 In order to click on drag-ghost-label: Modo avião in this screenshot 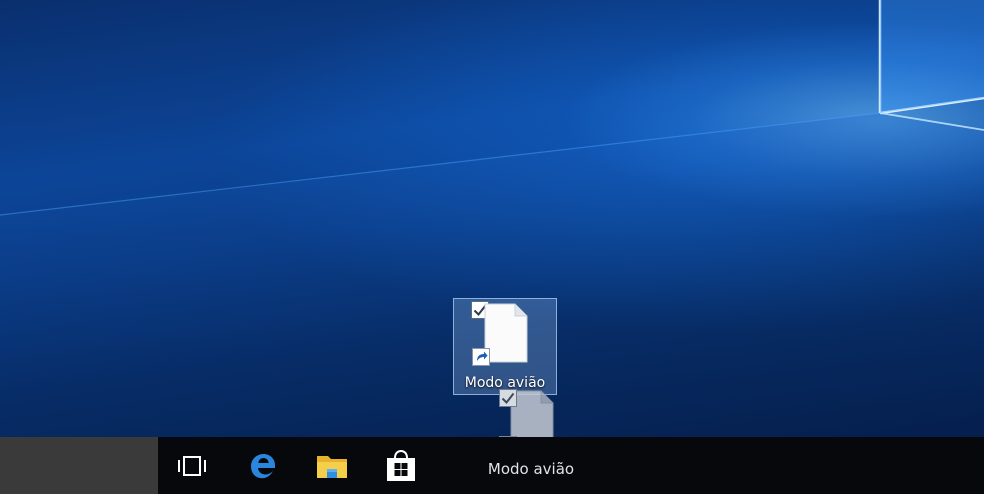, I will do `click(531, 469)`.